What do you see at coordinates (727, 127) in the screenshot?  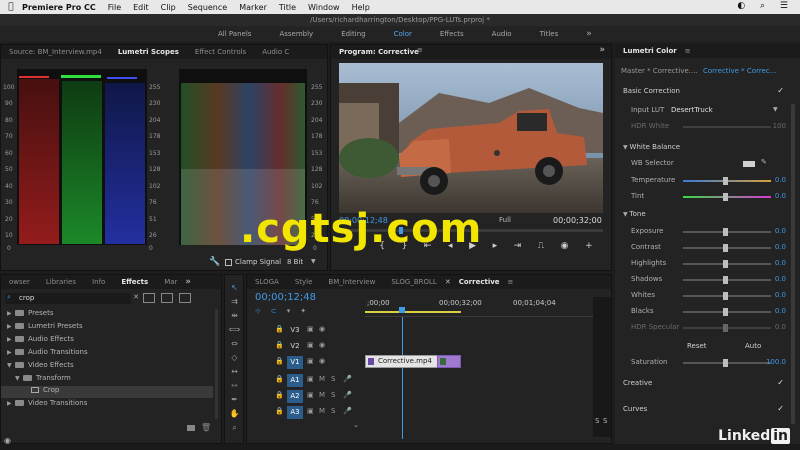 I see `hdr-white-slider` at bounding box center [727, 127].